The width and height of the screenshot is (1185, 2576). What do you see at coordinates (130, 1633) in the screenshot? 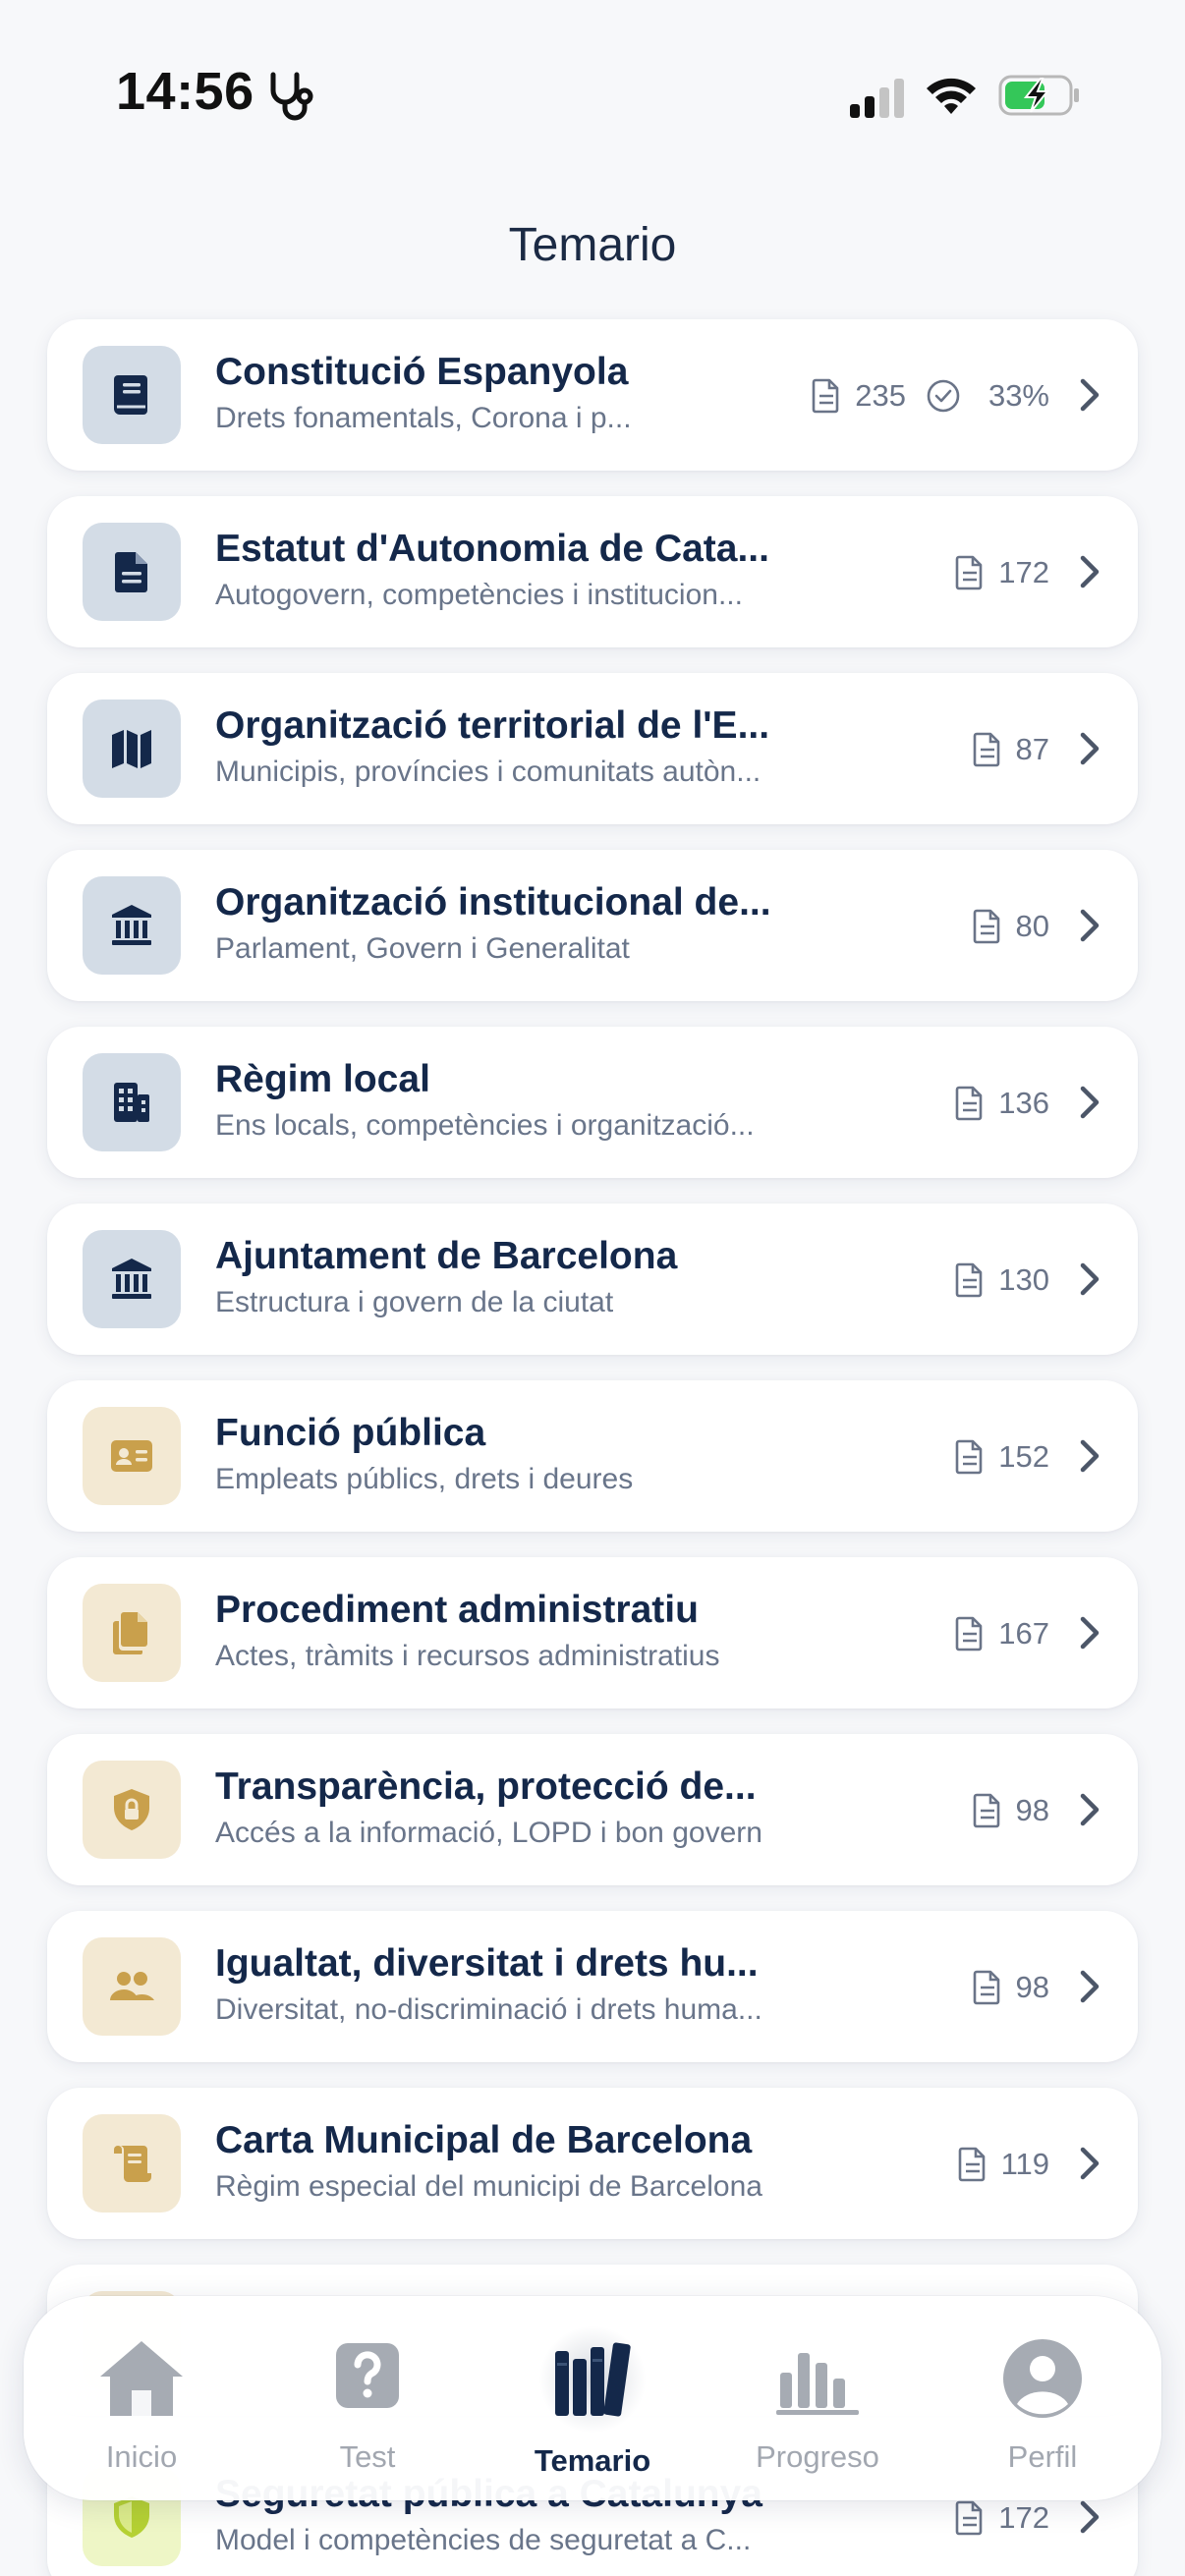
I see `files-icon` at bounding box center [130, 1633].